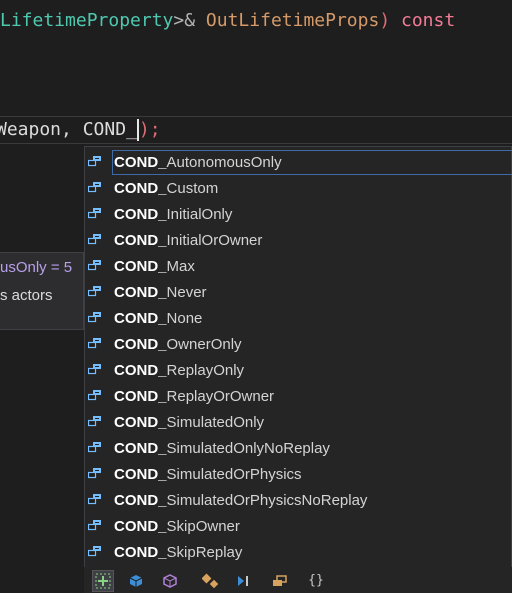  What do you see at coordinates (298, 214) in the screenshot?
I see `completion-item: COND_InitialOnly` at bounding box center [298, 214].